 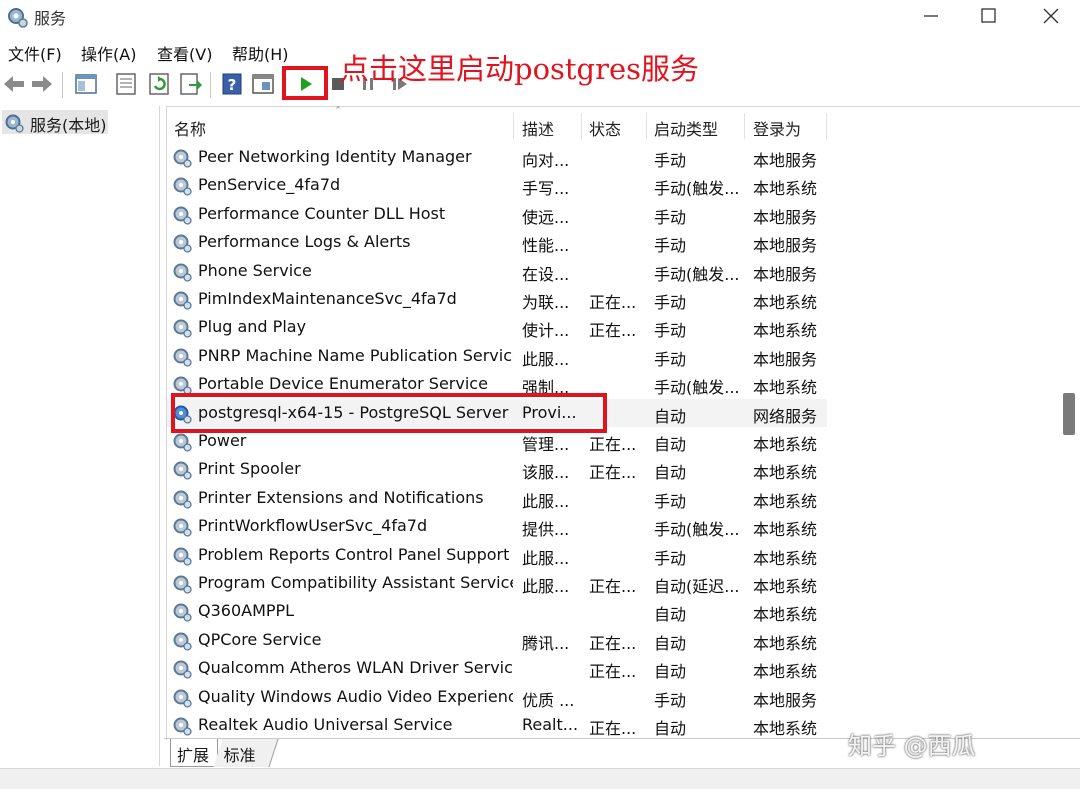 I want to click on column-header-name: 名称, so click(x=340, y=125).